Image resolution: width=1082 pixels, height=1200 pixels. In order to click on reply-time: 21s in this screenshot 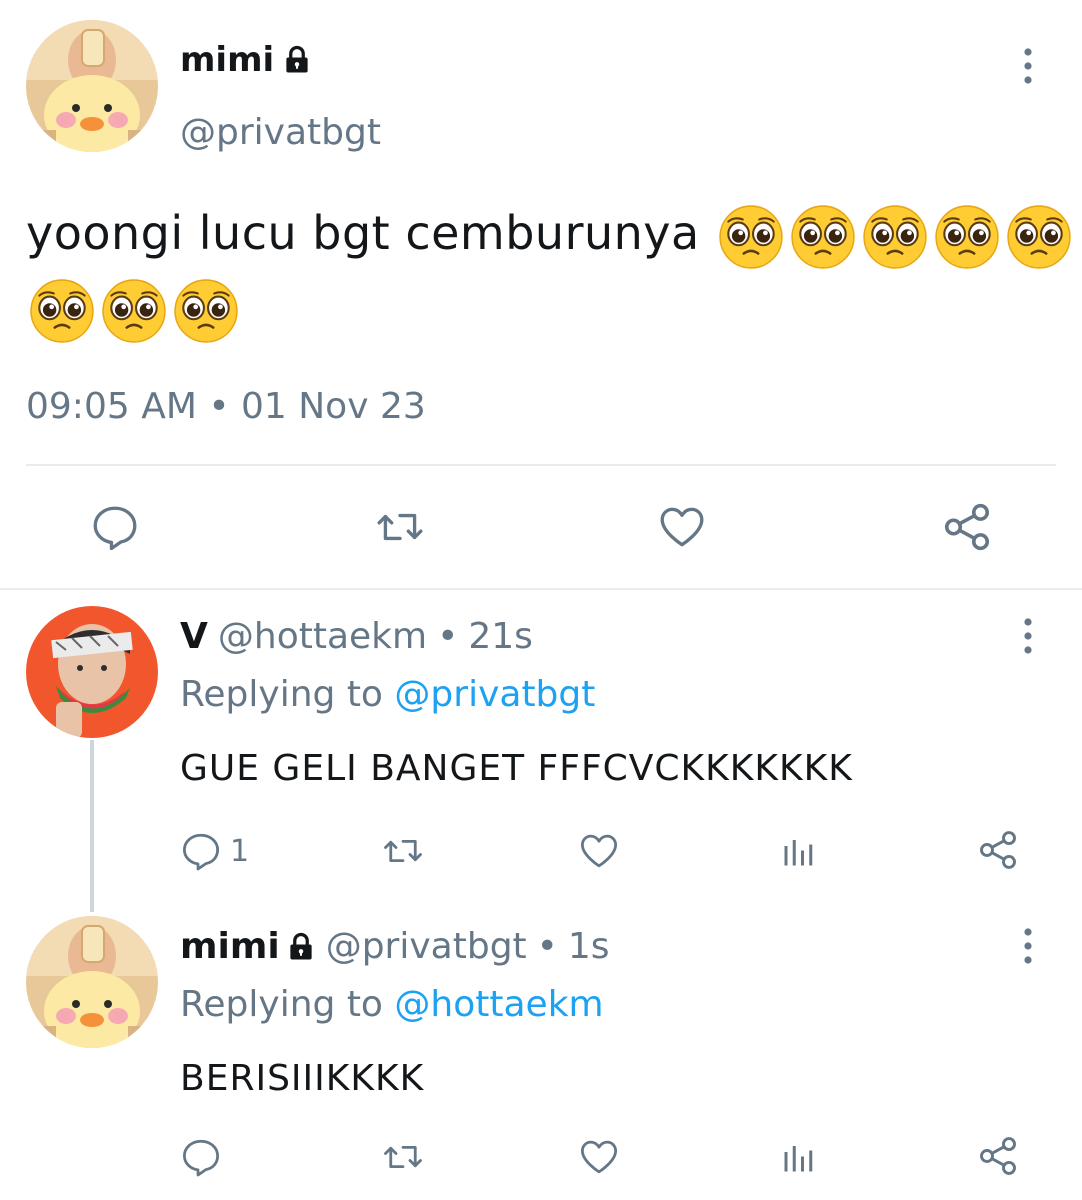, I will do `click(500, 636)`.